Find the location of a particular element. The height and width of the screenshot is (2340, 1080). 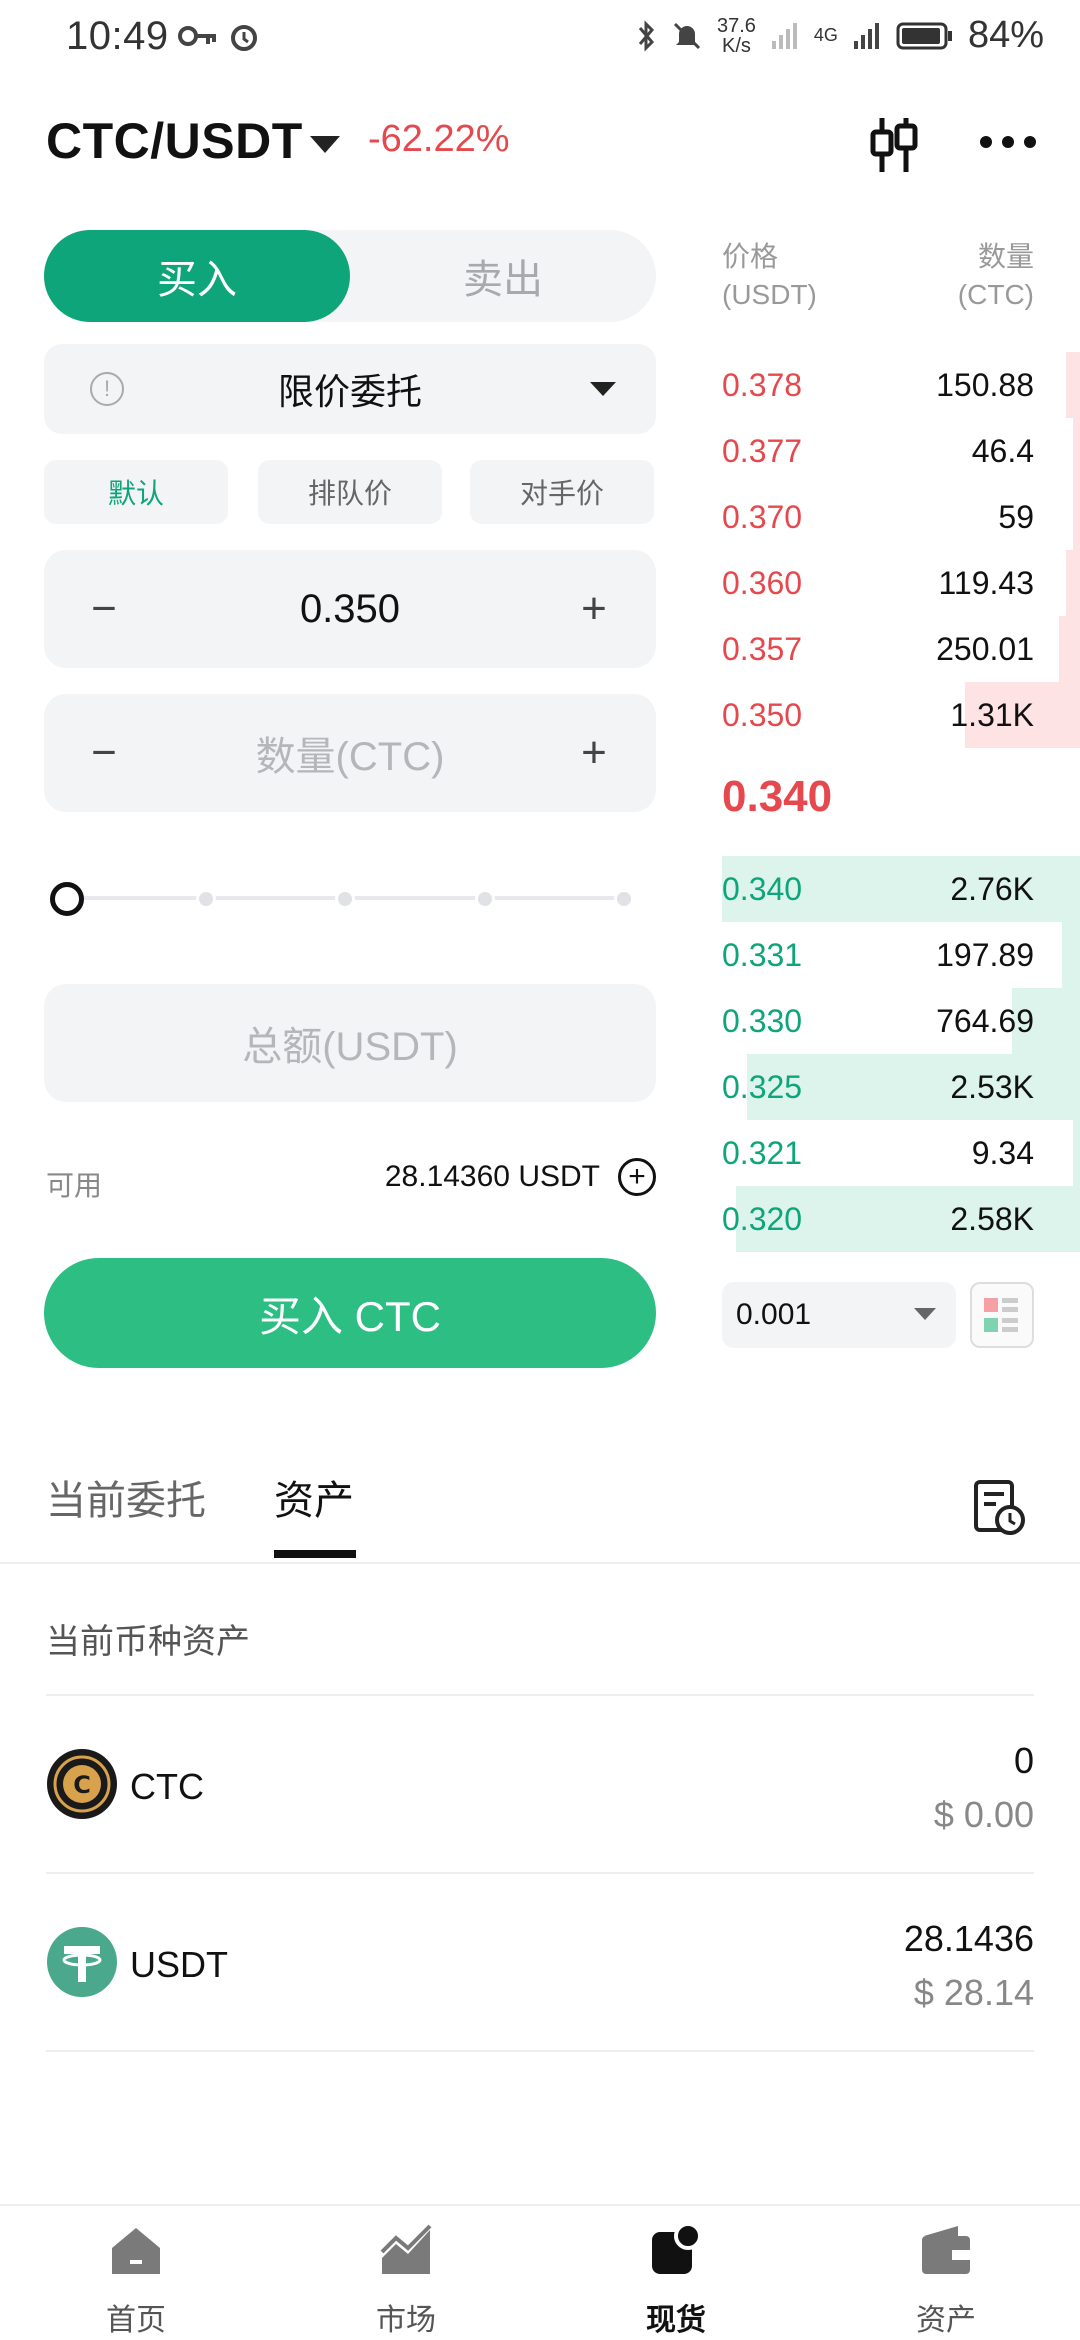

battery-icon is located at coordinates (924, 35).